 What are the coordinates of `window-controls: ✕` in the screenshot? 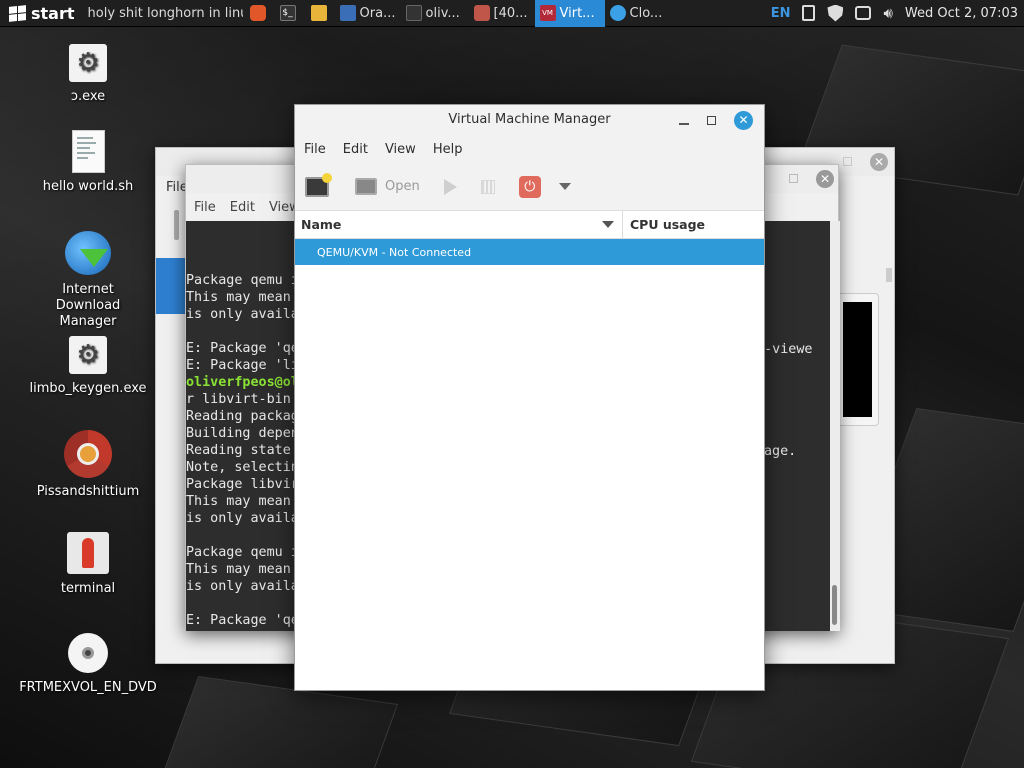 It's located at (716, 120).